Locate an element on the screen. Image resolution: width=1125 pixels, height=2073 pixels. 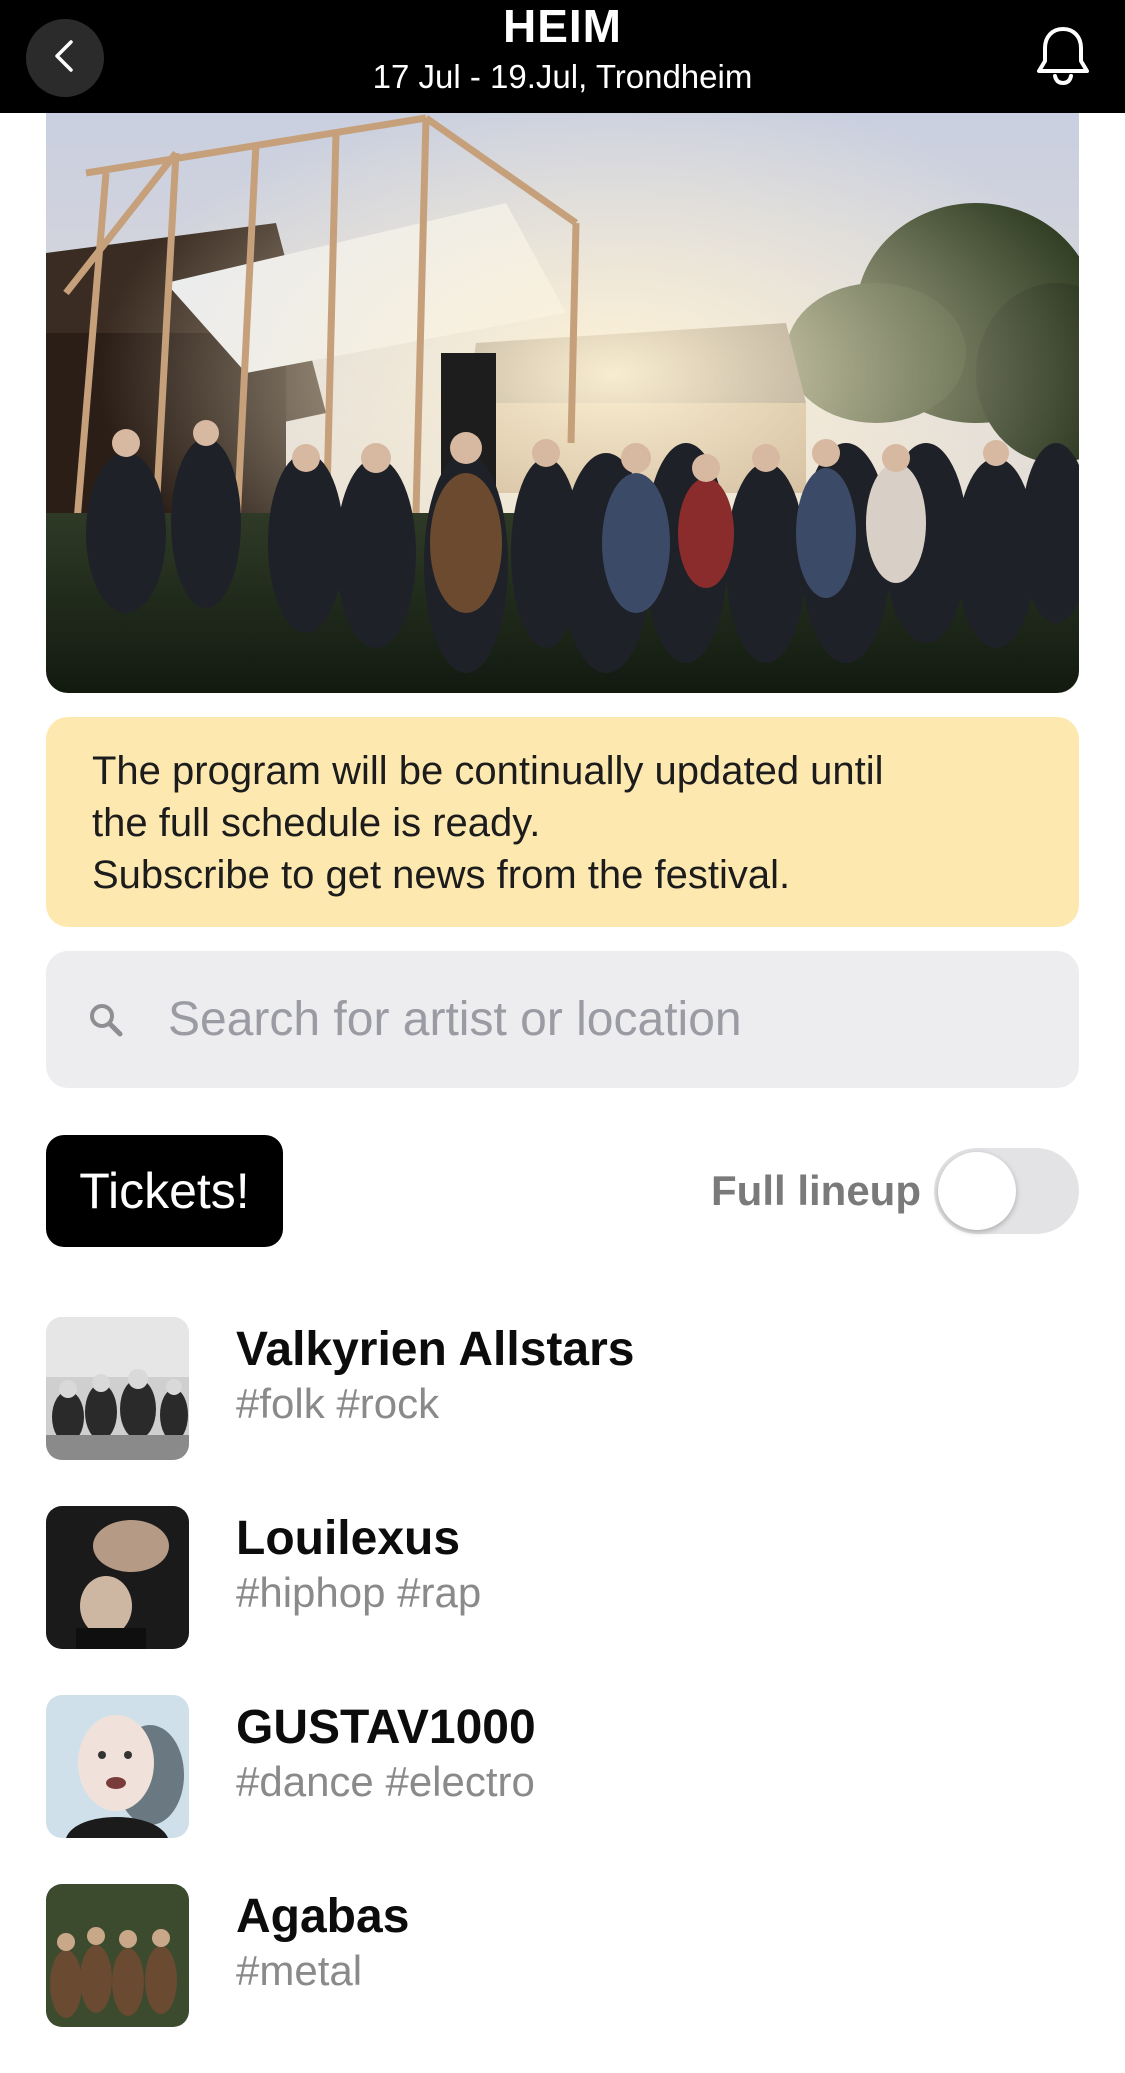
artist-genre-tags: #metal is located at coordinates (299, 1970).